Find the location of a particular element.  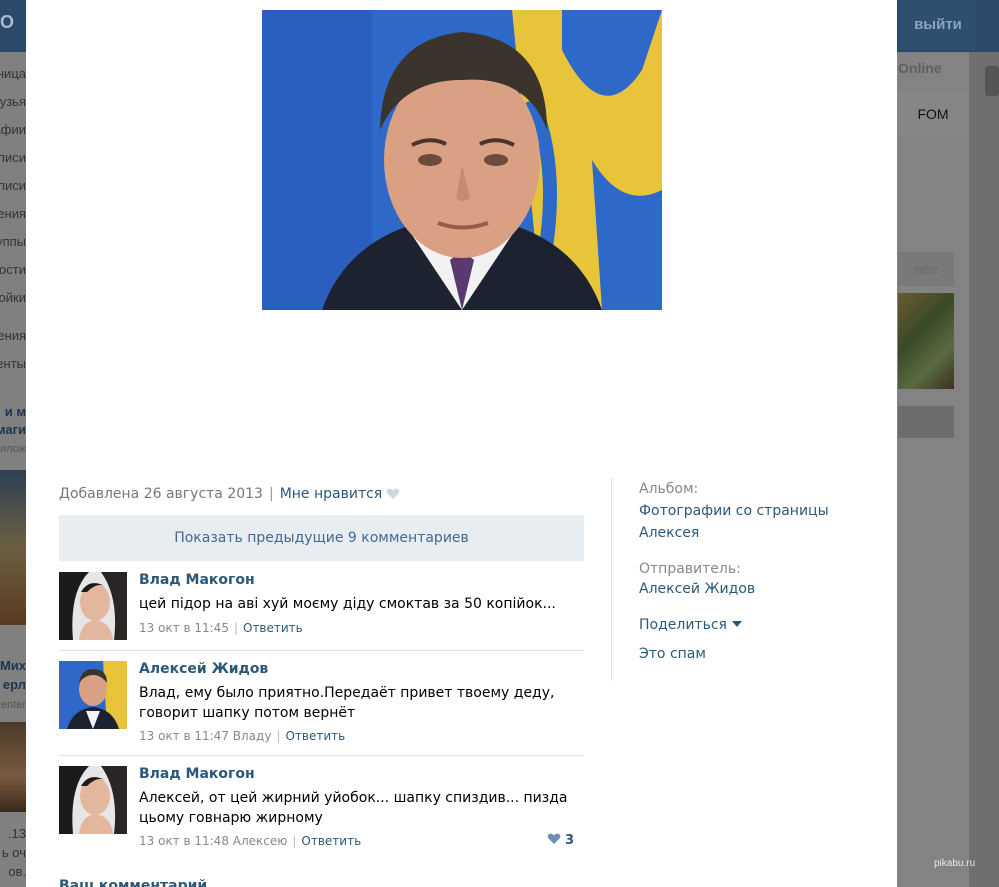

sender-label: Отправитель: is located at coordinates (690, 569).